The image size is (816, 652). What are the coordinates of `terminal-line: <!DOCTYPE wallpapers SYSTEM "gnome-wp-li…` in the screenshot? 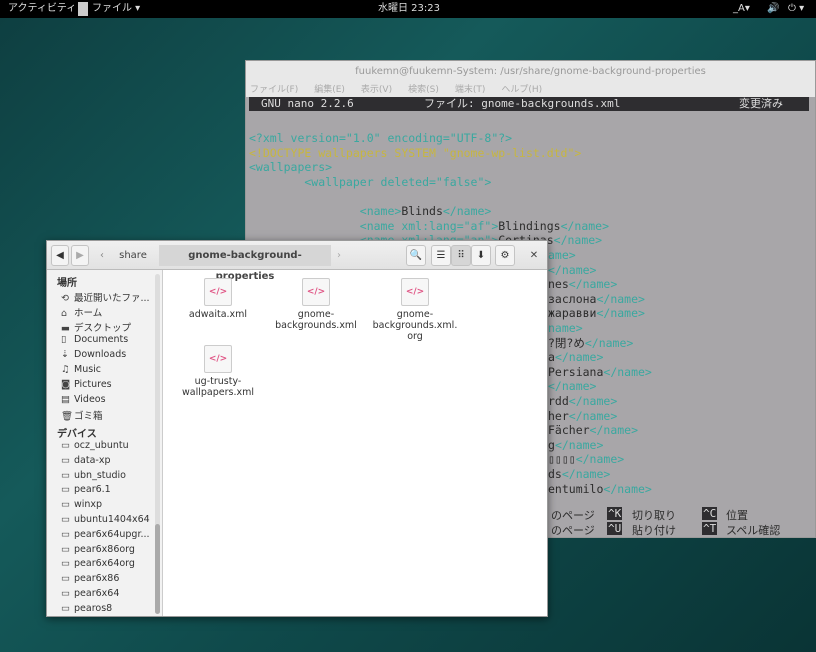 It's located at (415, 153).